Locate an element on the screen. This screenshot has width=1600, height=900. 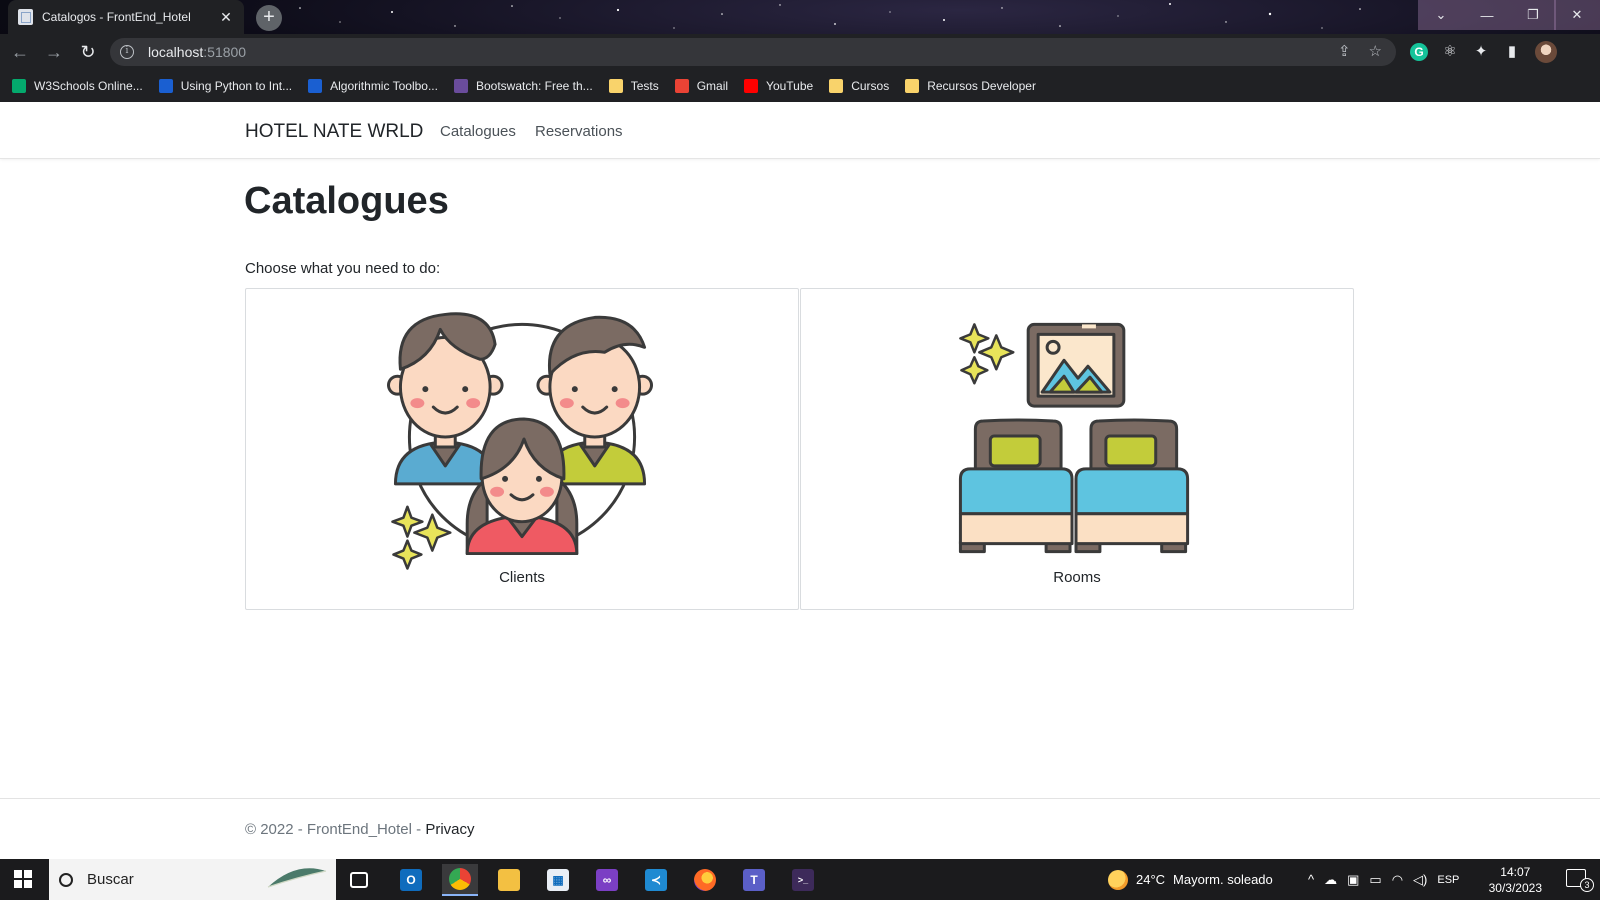
browser-tab-active: Catalogos - FrontEnd_Hotel ✕ is located at coordinates (126, 17).